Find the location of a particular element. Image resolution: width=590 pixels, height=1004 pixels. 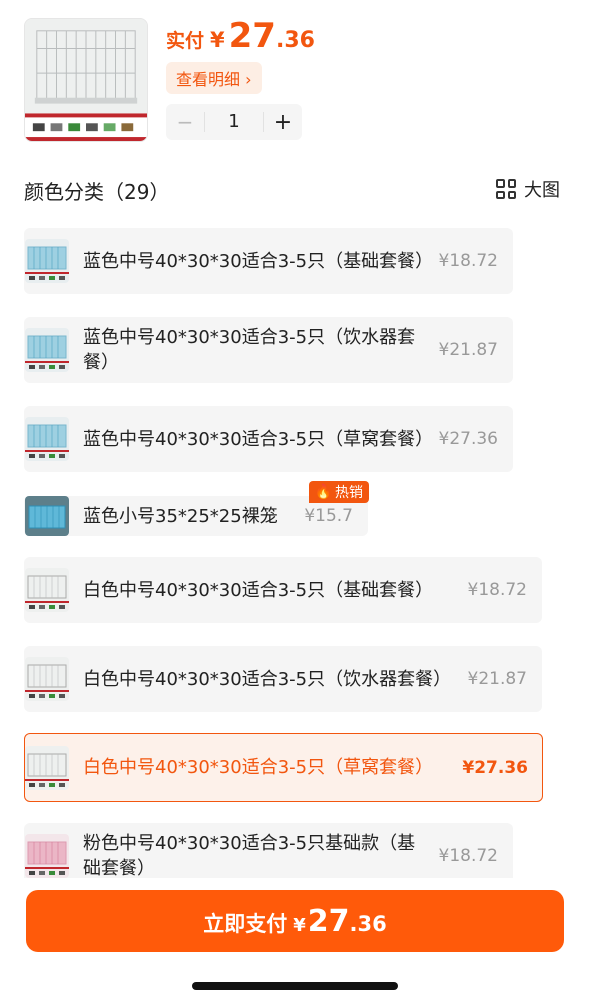

actual-price: 实付 ¥ 27 .36 is located at coordinates (240, 36).